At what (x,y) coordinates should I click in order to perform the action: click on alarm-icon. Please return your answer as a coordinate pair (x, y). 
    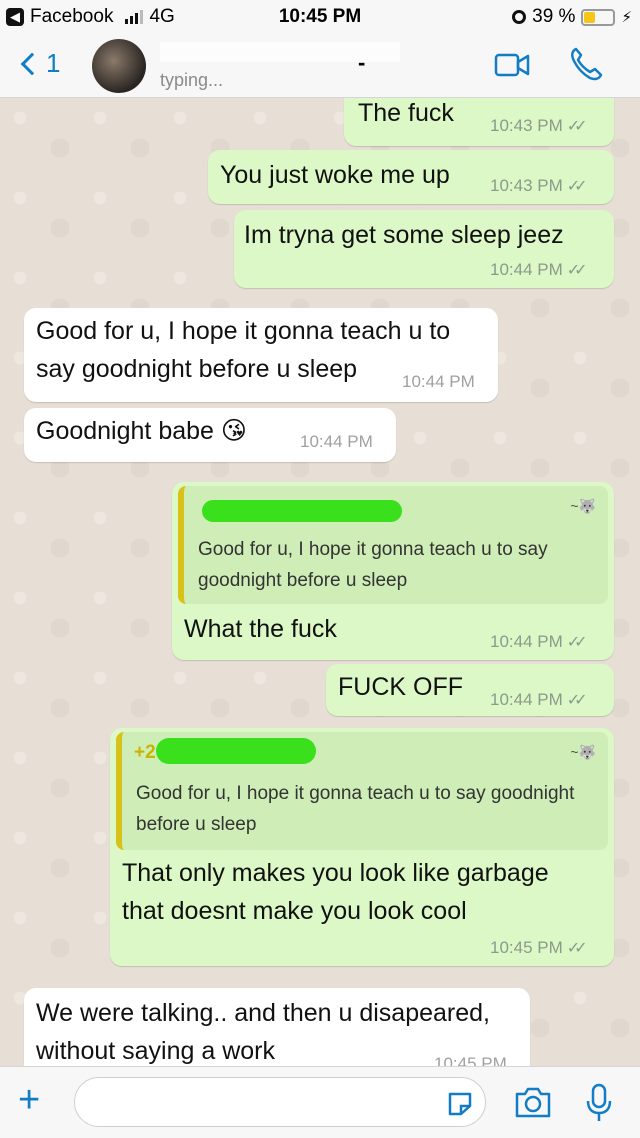
    Looking at the image, I should click on (519, 17).